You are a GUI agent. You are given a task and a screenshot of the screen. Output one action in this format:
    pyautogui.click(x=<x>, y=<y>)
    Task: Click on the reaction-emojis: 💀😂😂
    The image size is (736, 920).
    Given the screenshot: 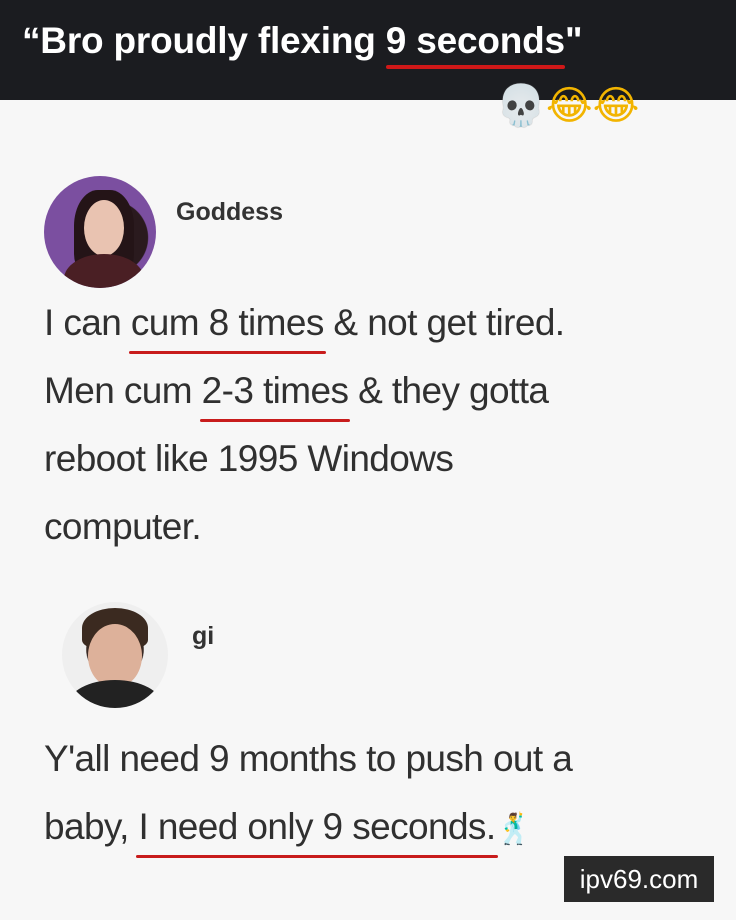 What is the action you would take?
    pyautogui.click(x=567, y=106)
    